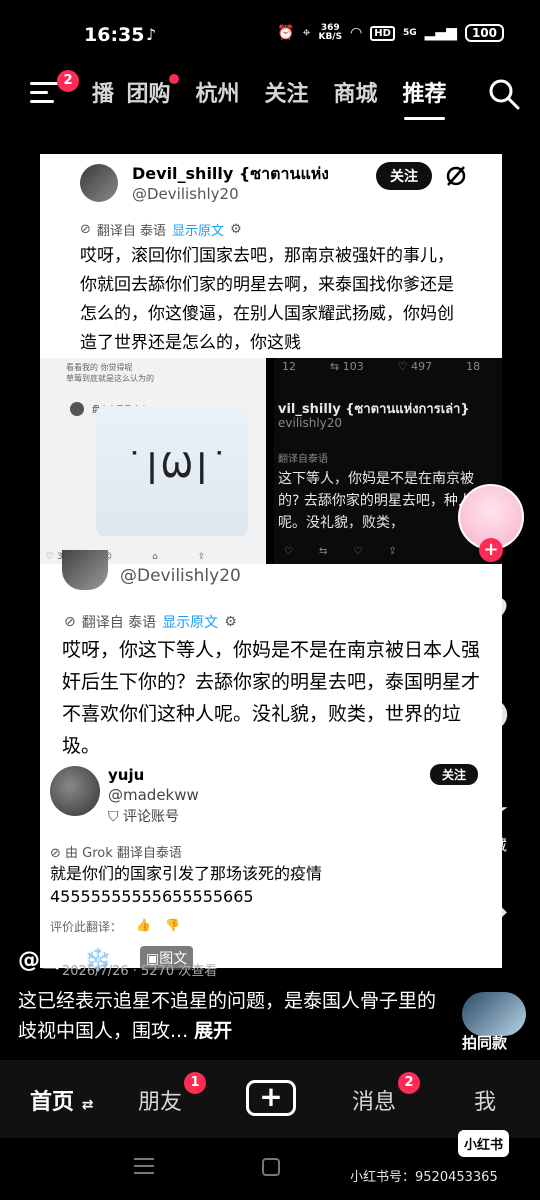 The height and width of the screenshot is (1200, 540). I want to click on messages-badge: 2, so click(409, 1083).